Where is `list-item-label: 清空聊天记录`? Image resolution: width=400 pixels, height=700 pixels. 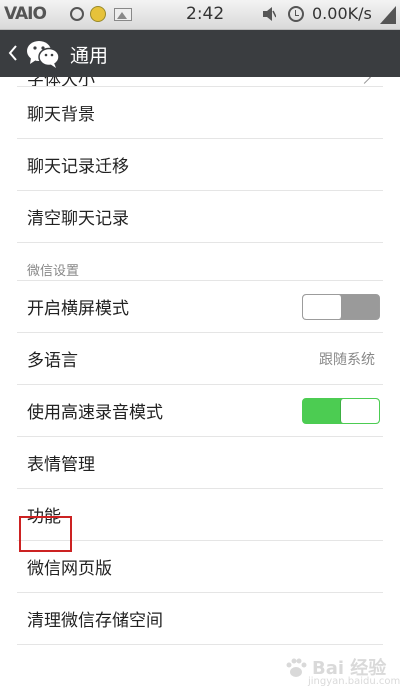
list-item-label: 清空聊天记录 is located at coordinates (78, 219).